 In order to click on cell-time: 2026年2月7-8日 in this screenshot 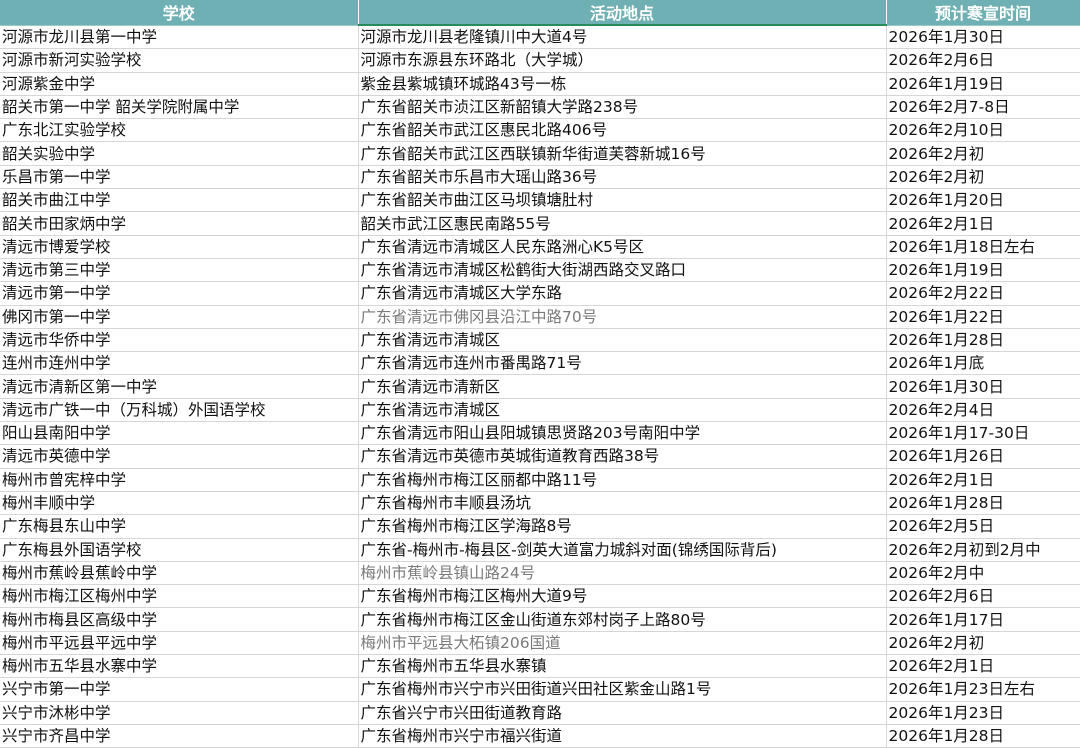, I will do `click(983, 107)`.